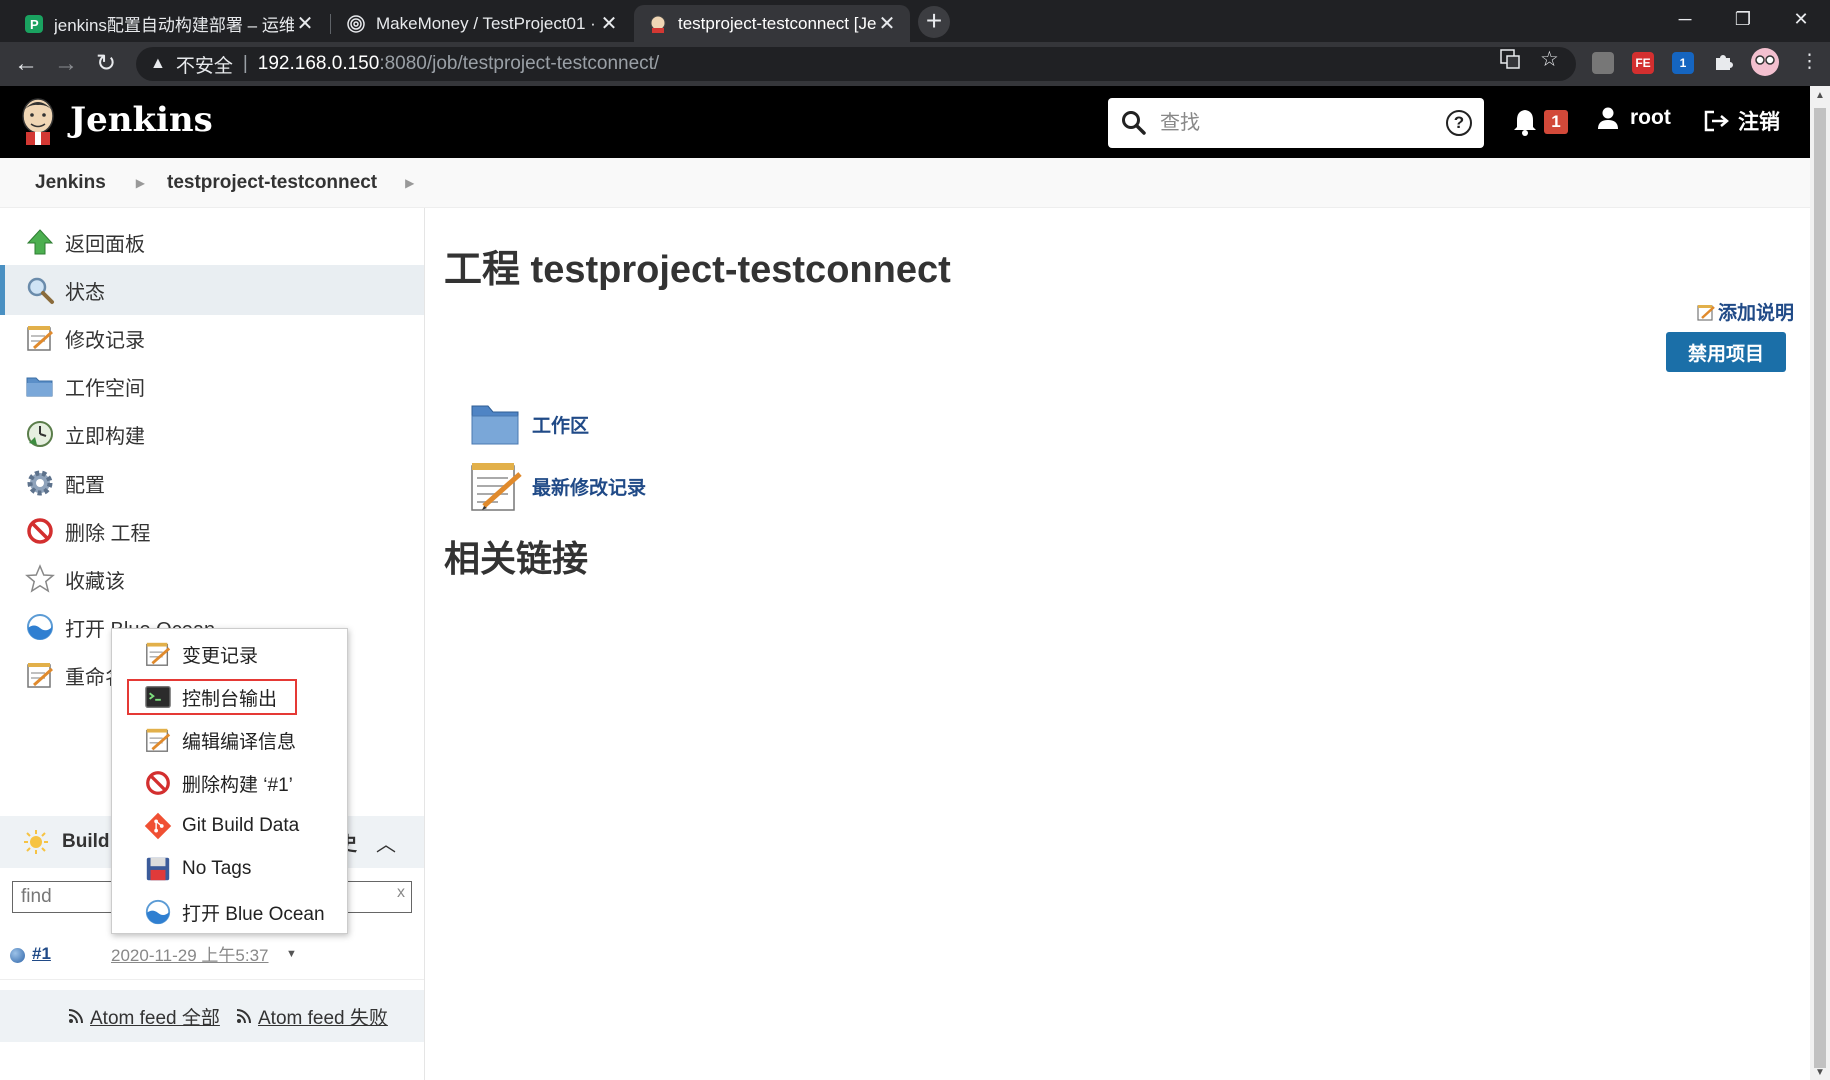  Describe the element at coordinates (330, 24) in the screenshot. I see `tab-separator` at that location.